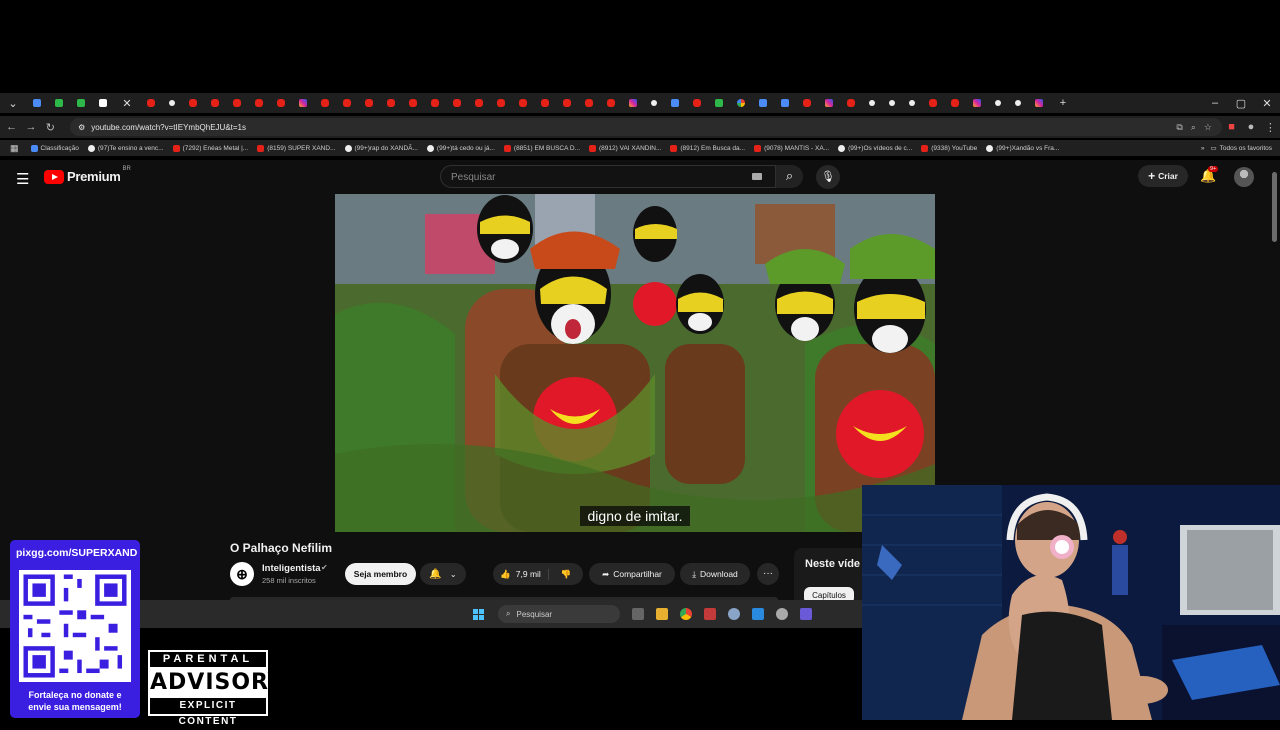 The width and height of the screenshot is (1280, 730). What do you see at coordinates (1063, 103) in the screenshot?
I see `new-tab-button: +` at bounding box center [1063, 103].